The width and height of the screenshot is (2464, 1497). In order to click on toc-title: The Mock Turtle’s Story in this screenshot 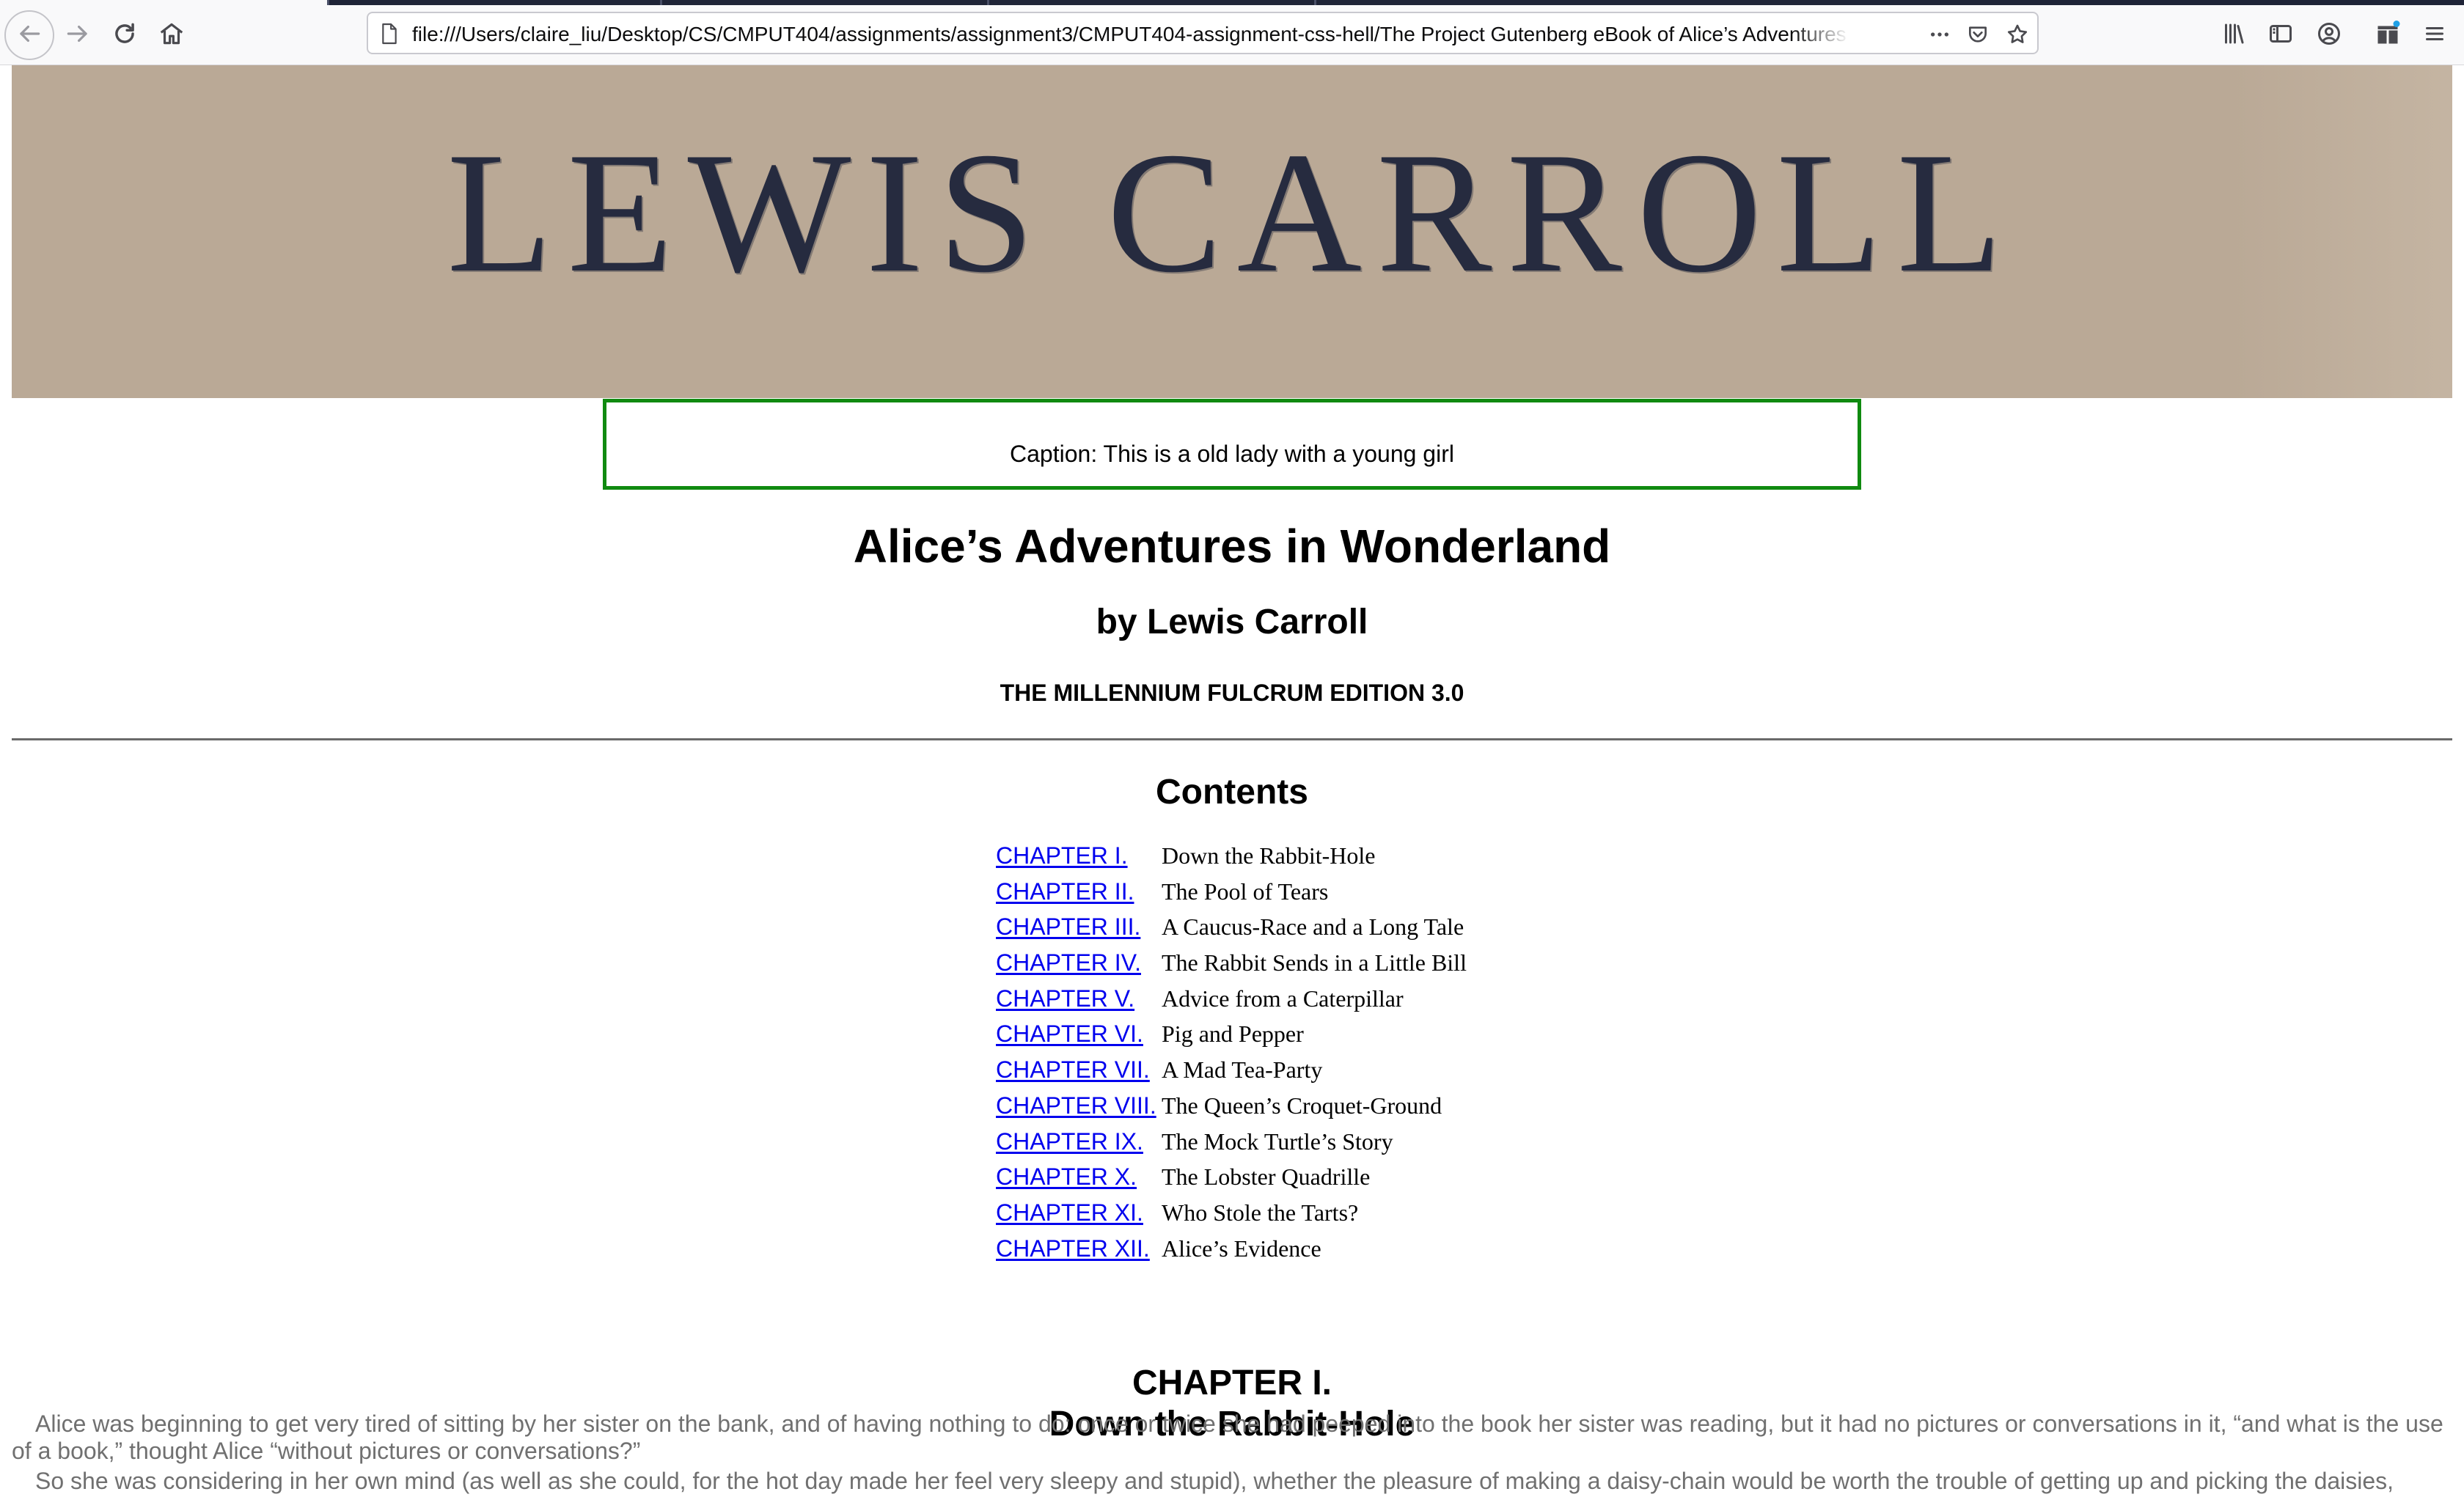, I will do `click(1277, 1142)`.